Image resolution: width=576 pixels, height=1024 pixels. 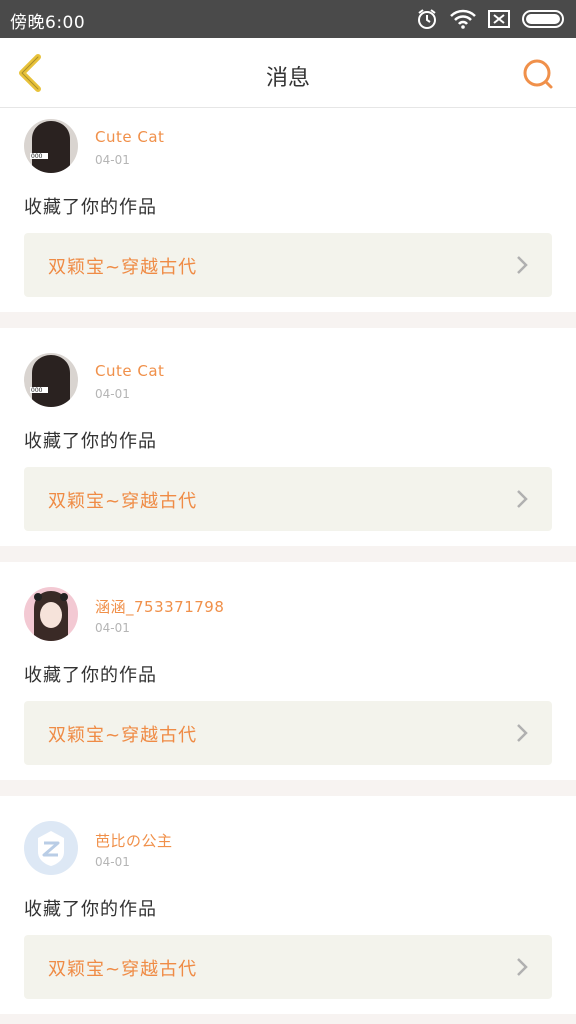 What do you see at coordinates (48, 23) in the screenshot?
I see `status-time: 傍晚6:00` at bounding box center [48, 23].